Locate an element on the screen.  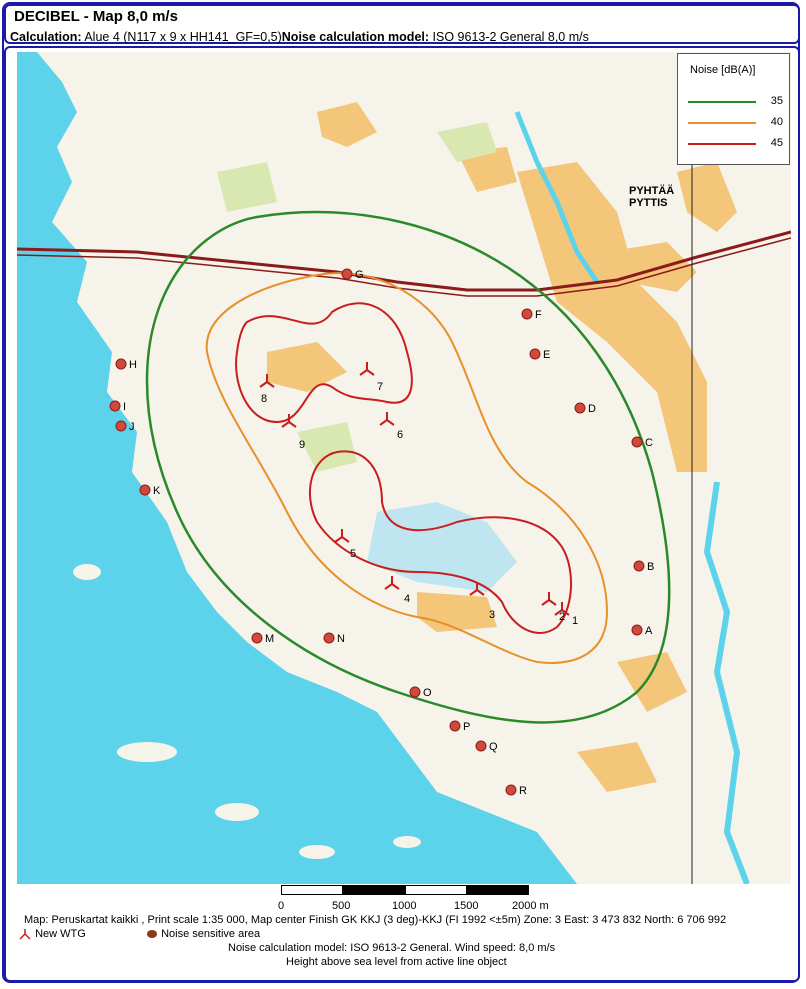
calc-label: Calculation: is located at coordinates (46, 37).